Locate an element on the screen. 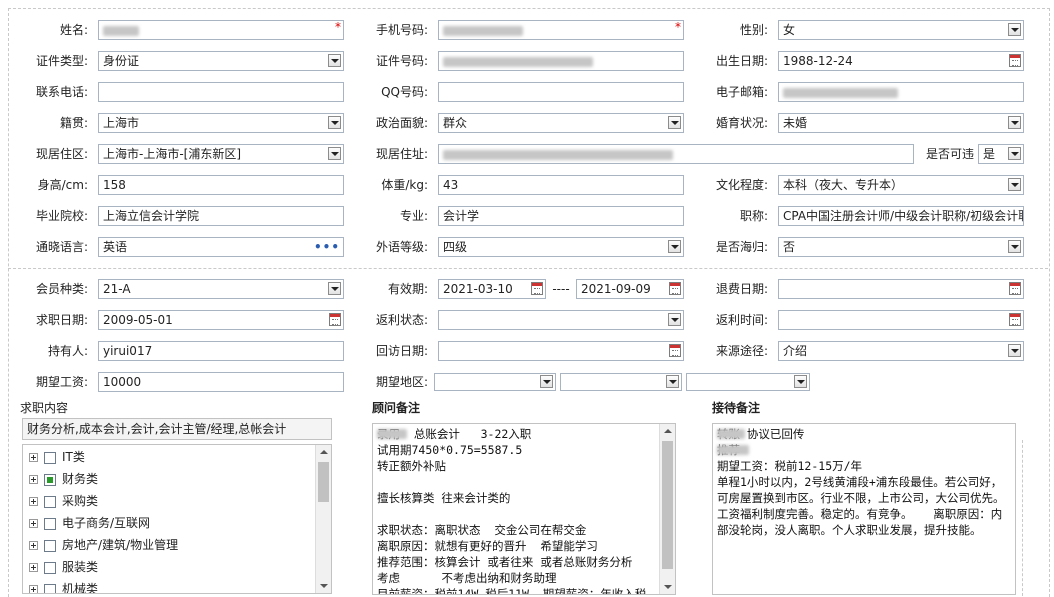  valid-from-field: 2021-03-10 is located at coordinates (492, 289).